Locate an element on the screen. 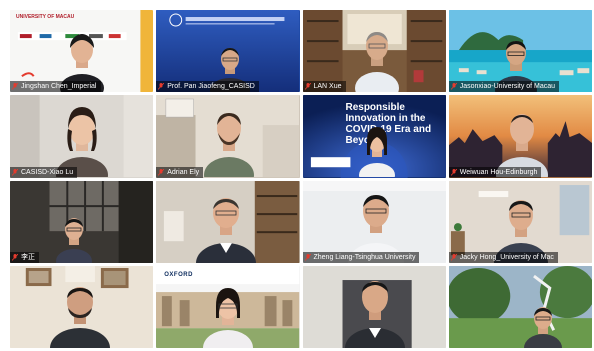  participant-name-label: Adrian Ely is located at coordinates (180, 172).